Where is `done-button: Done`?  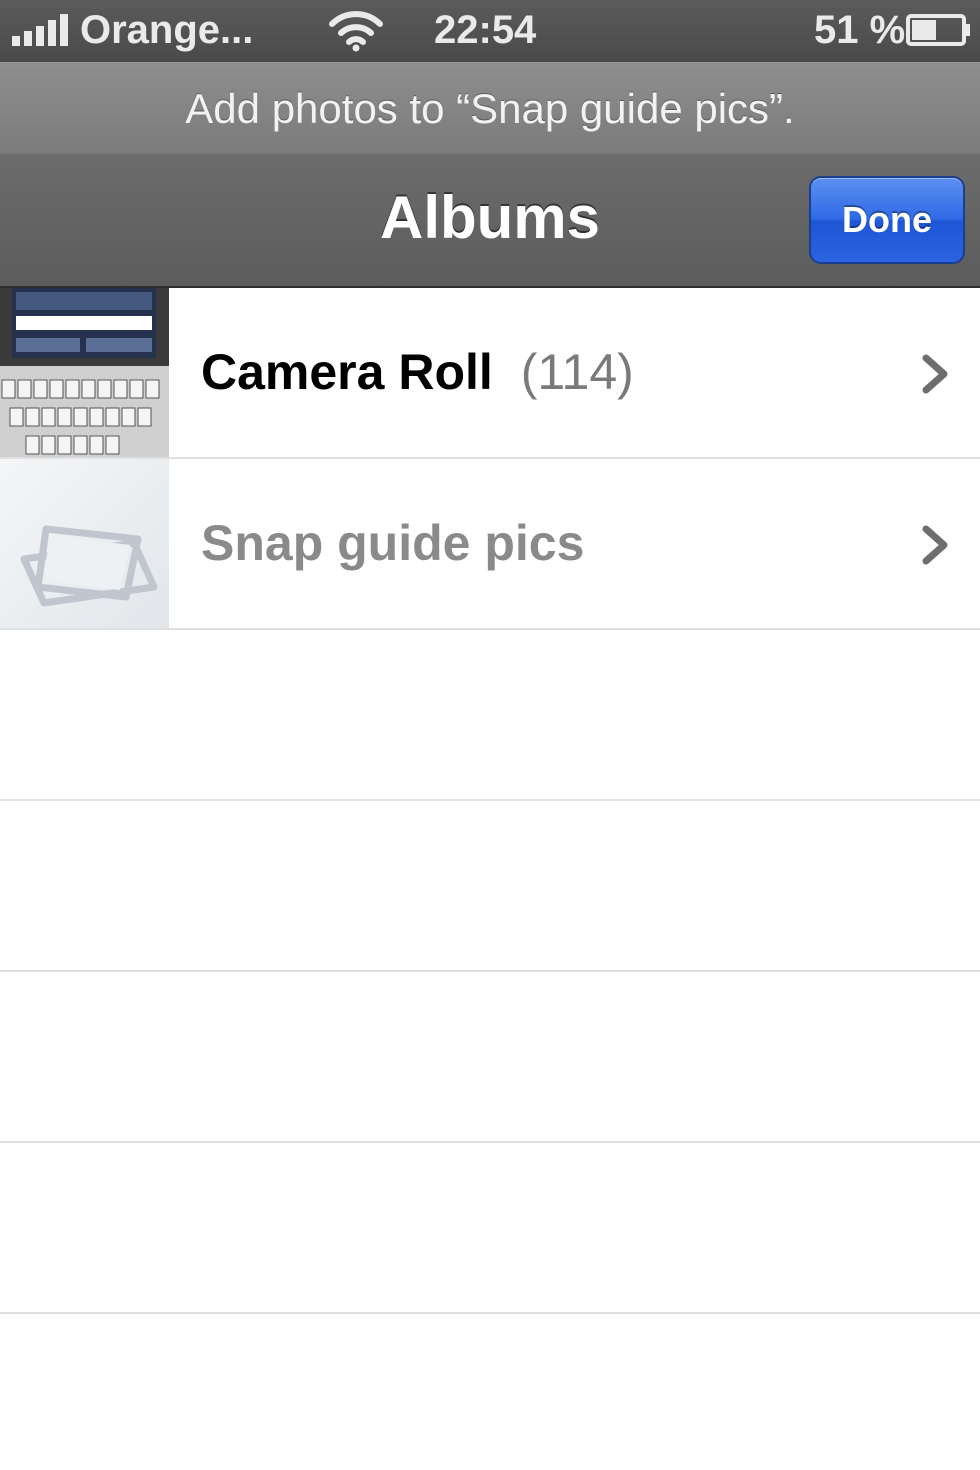
done-button: Done is located at coordinates (887, 220).